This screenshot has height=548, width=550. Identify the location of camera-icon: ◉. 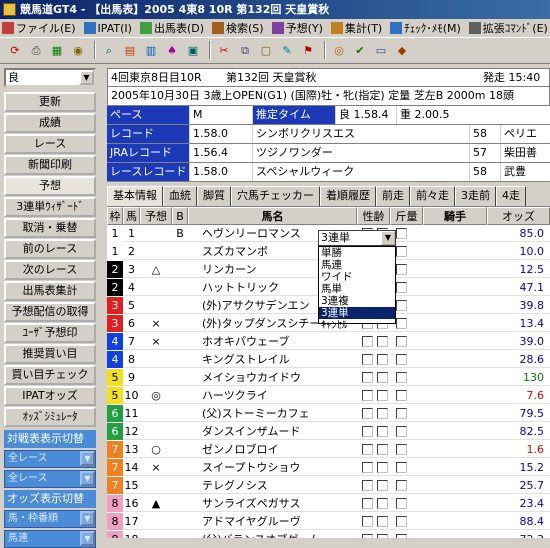
(78, 50).